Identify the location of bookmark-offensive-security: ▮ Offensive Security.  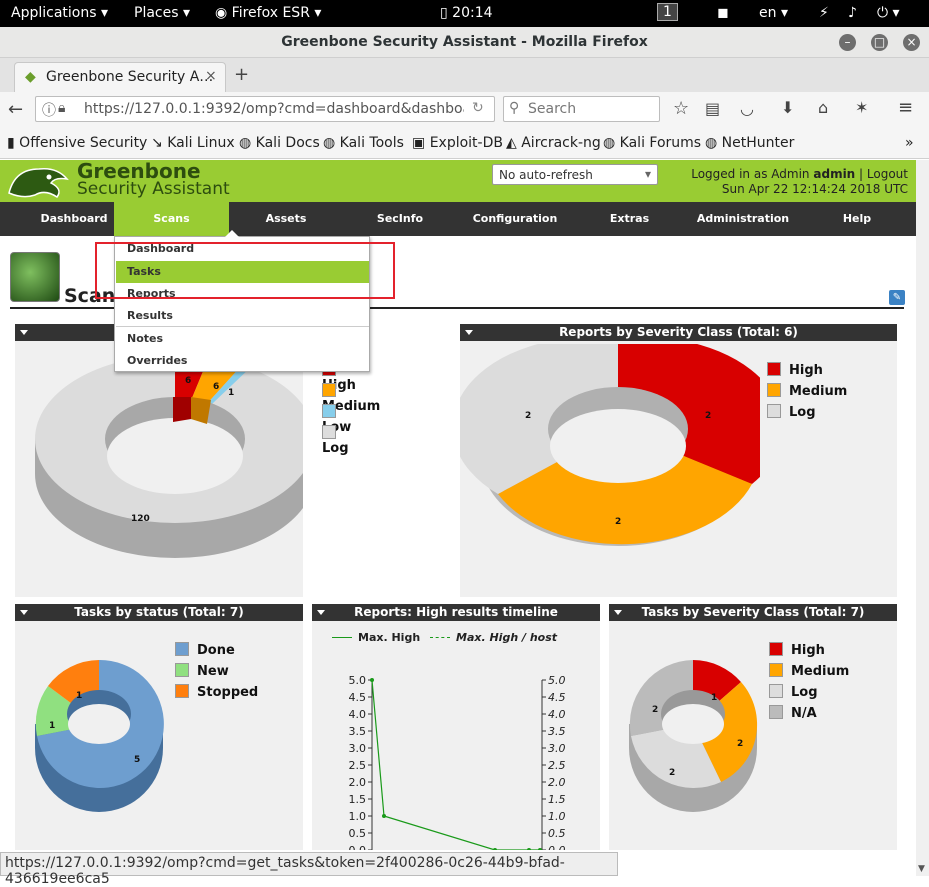
(77, 143).